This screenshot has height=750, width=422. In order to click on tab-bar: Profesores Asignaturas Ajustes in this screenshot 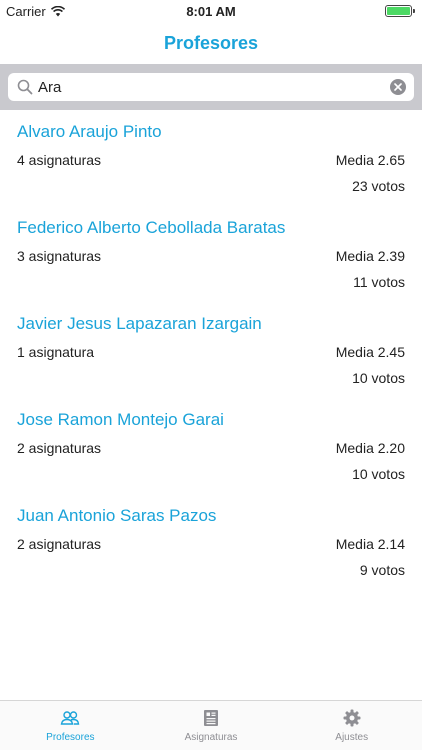, I will do `click(211, 725)`.